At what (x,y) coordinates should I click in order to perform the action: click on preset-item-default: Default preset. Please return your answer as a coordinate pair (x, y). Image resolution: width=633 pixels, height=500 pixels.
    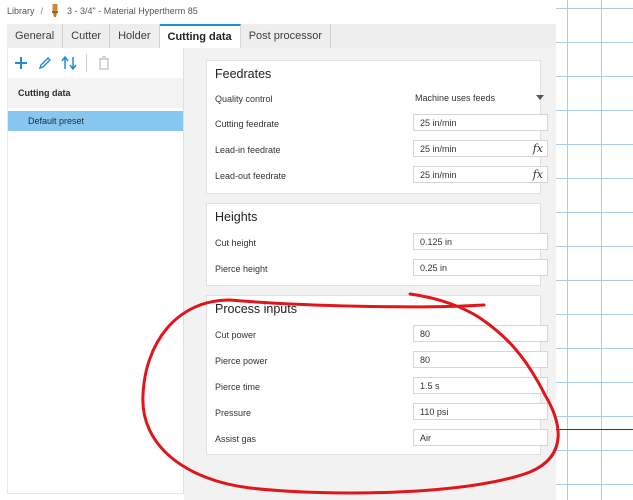
    Looking at the image, I should click on (95, 121).